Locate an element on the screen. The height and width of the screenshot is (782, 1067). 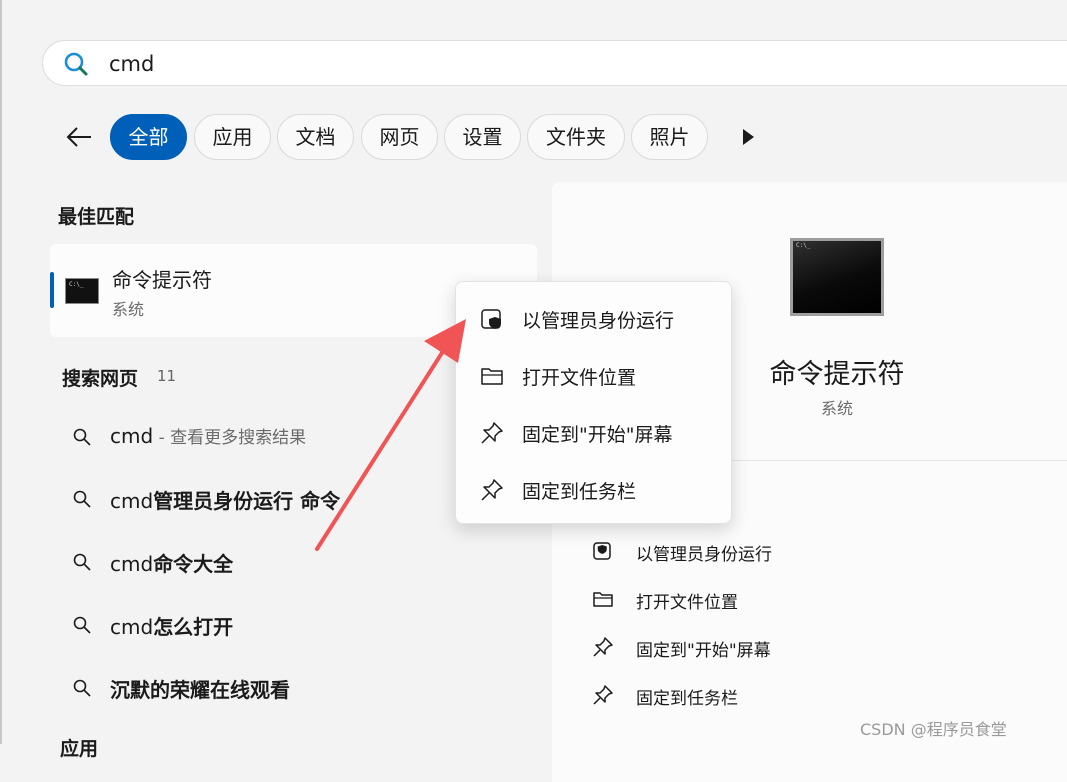
menu-item-label: 打开文件位置 is located at coordinates (579, 378).